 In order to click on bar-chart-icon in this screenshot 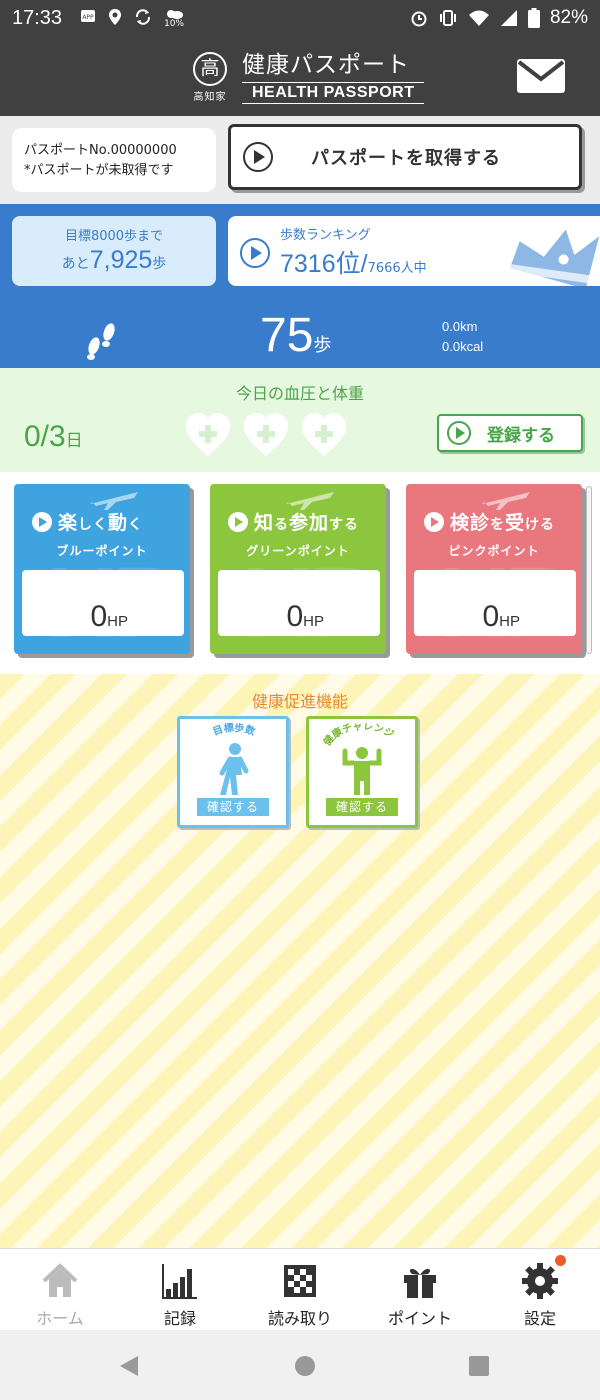, I will do `click(180, 1281)`.